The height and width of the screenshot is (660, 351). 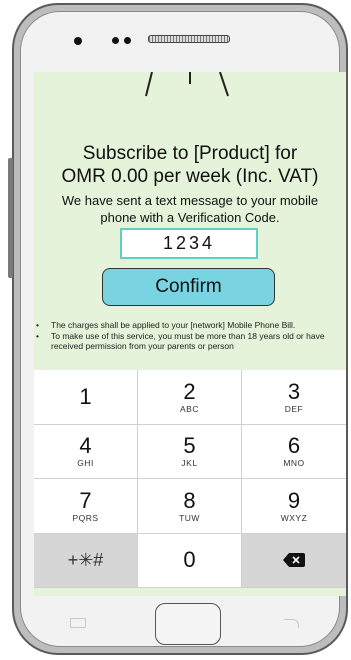 I want to click on message-line-2: phone with a Verification Code., so click(x=190, y=217).